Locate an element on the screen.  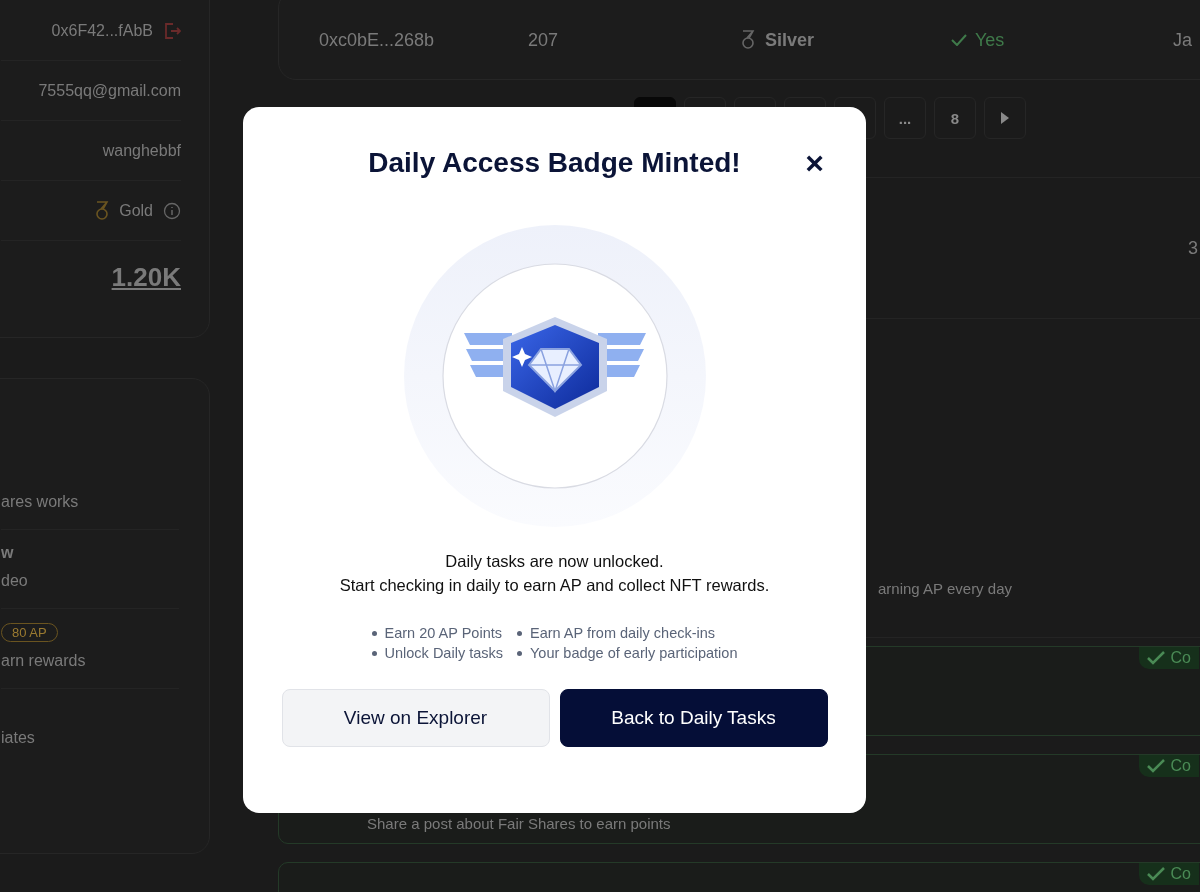
item-text: arn rewards is located at coordinates (43, 661).